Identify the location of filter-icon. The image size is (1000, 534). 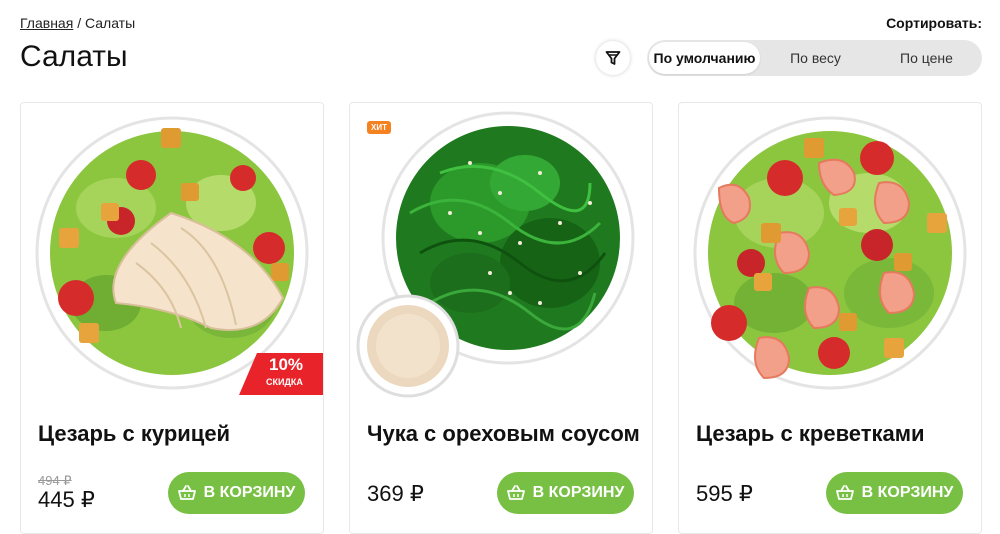
(613, 58).